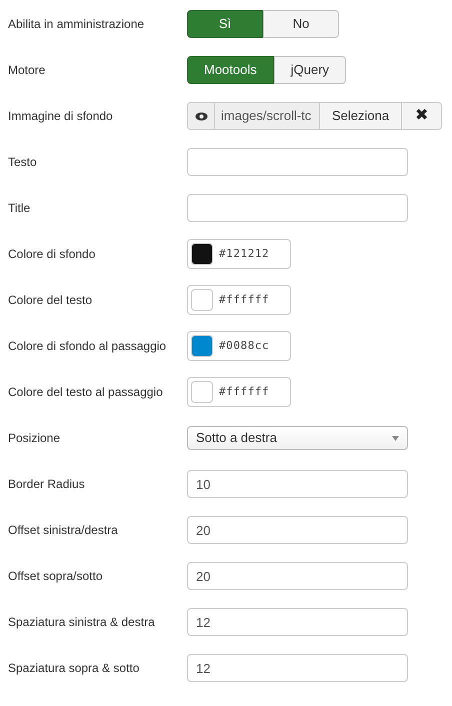 The width and height of the screenshot is (452, 706). What do you see at coordinates (50, 300) in the screenshot?
I see `field-label: Colore del testo` at bounding box center [50, 300].